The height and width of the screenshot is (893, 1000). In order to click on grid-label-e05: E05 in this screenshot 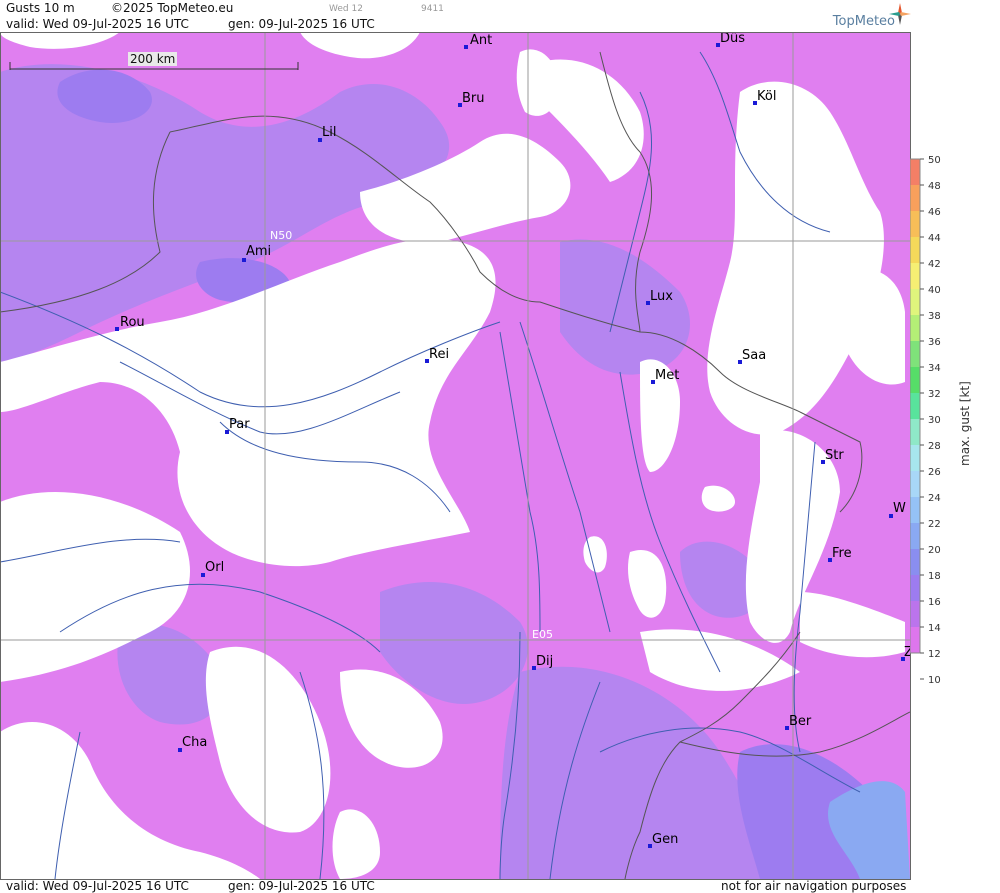, I will do `click(542, 634)`.